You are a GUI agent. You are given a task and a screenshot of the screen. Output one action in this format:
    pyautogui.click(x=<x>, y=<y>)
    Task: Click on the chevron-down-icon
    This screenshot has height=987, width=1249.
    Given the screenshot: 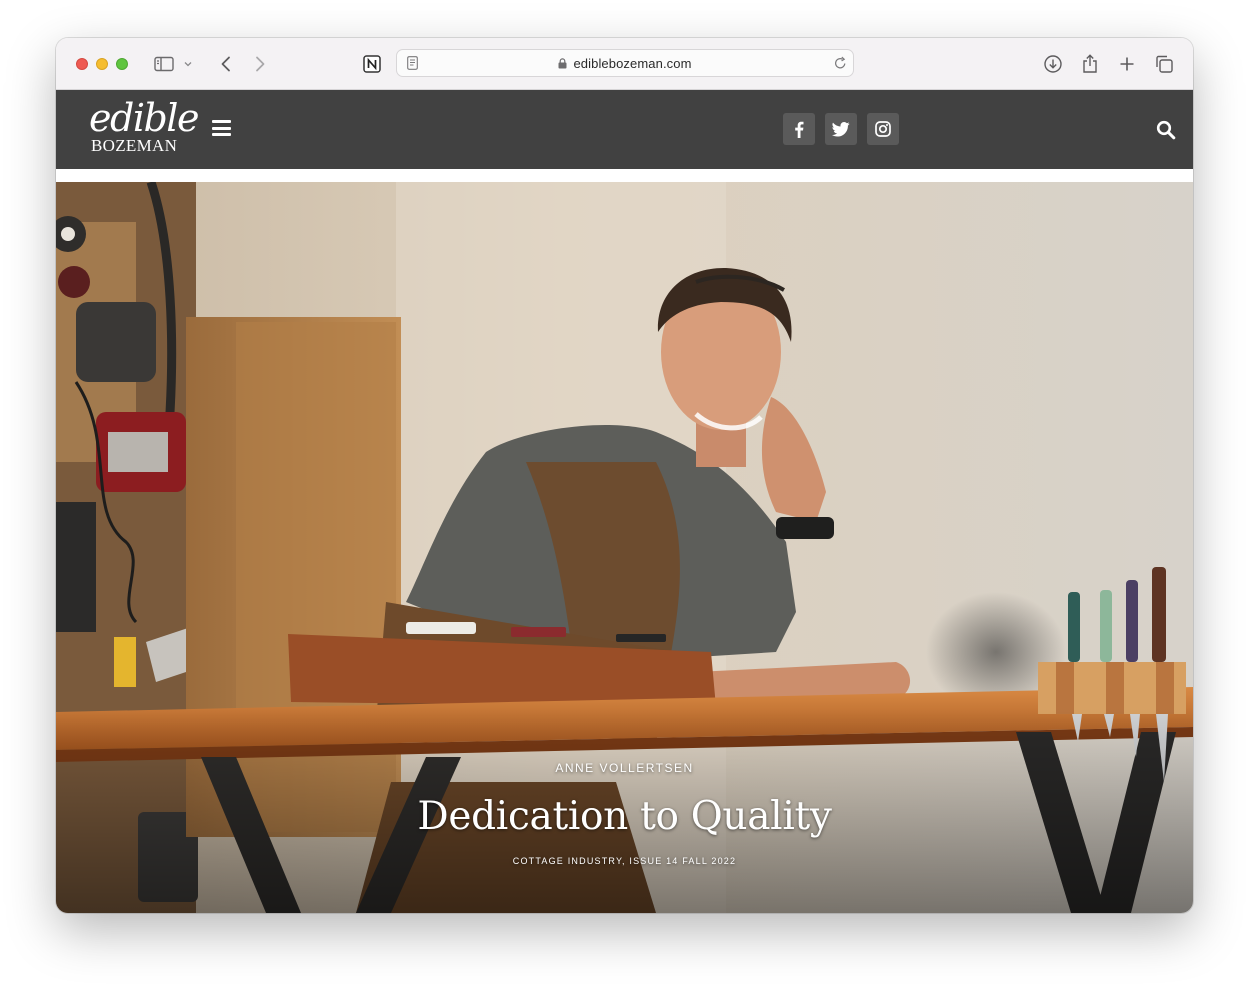 What is the action you would take?
    pyautogui.click(x=188, y=64)
    